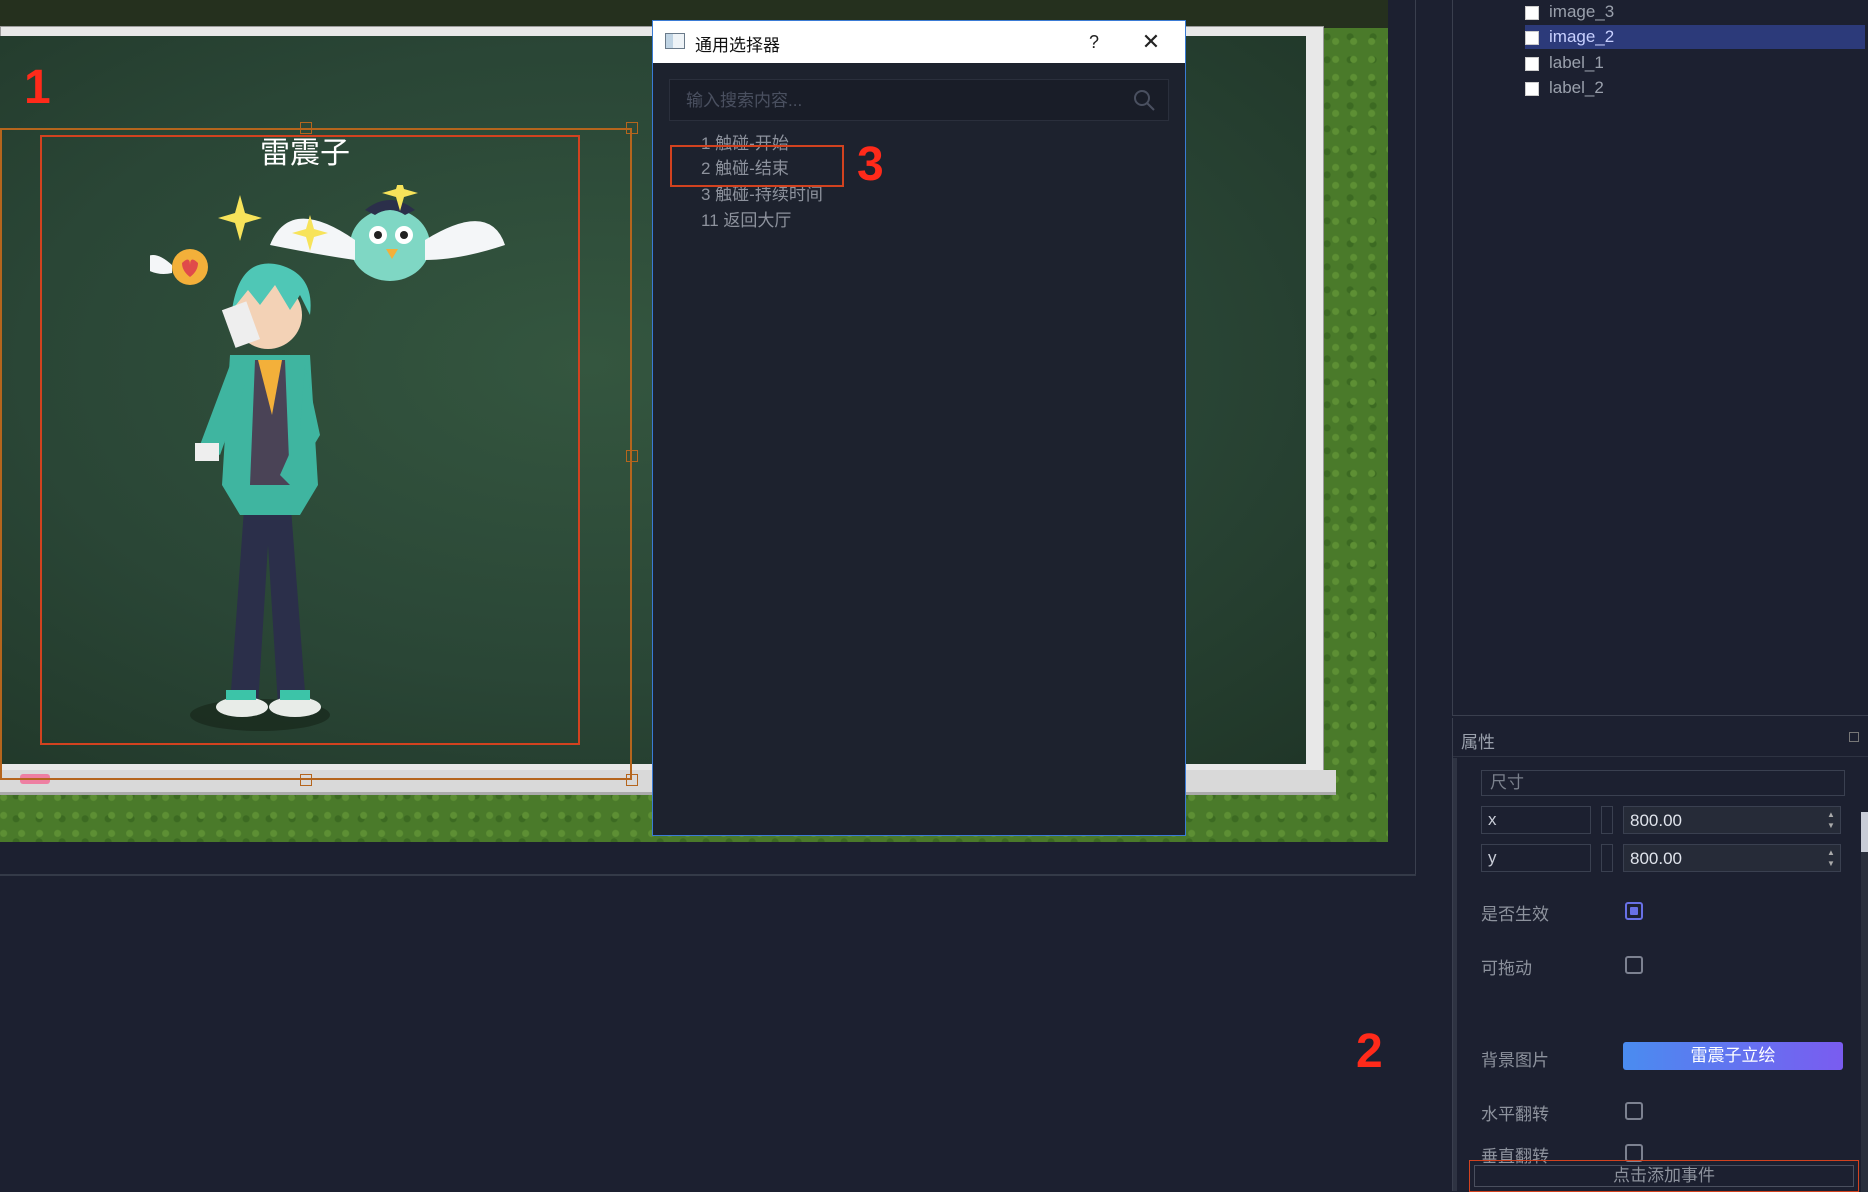 Image resolution: width=1868 pixels, height=1192 pixels. What do you see at coordinates (1515, 1060) in the screenshot?
I see `bg-image-label: 背景图片` at bounding box center [1515, 1060].